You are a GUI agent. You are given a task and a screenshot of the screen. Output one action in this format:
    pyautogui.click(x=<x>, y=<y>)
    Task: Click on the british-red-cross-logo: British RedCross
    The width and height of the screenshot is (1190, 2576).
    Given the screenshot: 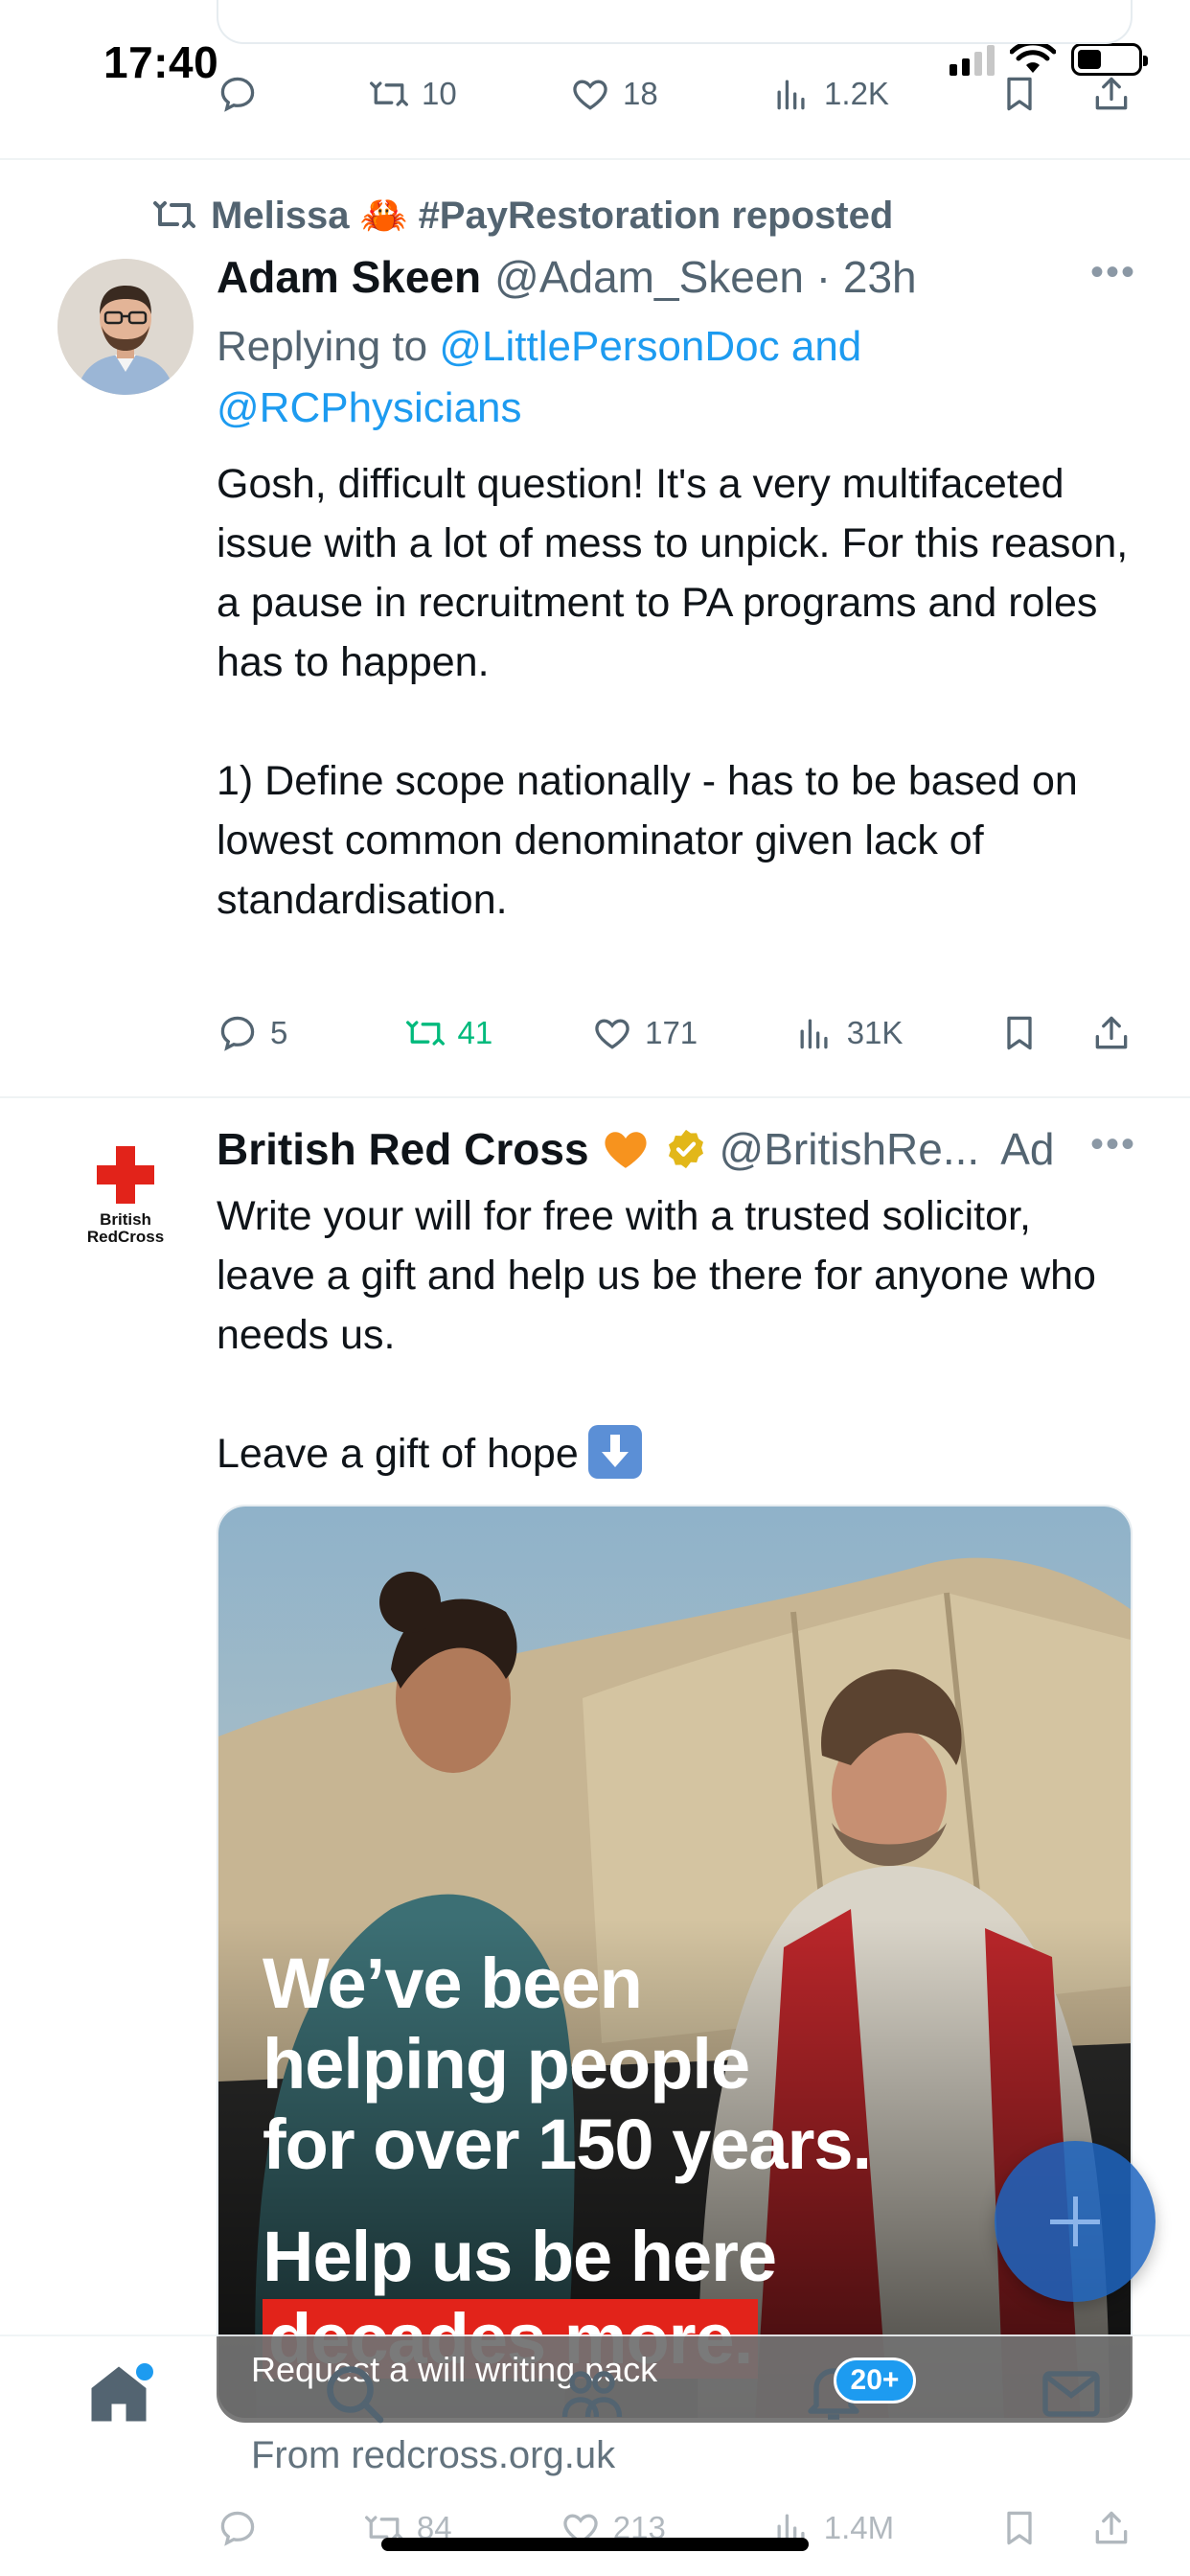 What is the action you would take?
    pyautogui.click(x=125, y=1198)
    